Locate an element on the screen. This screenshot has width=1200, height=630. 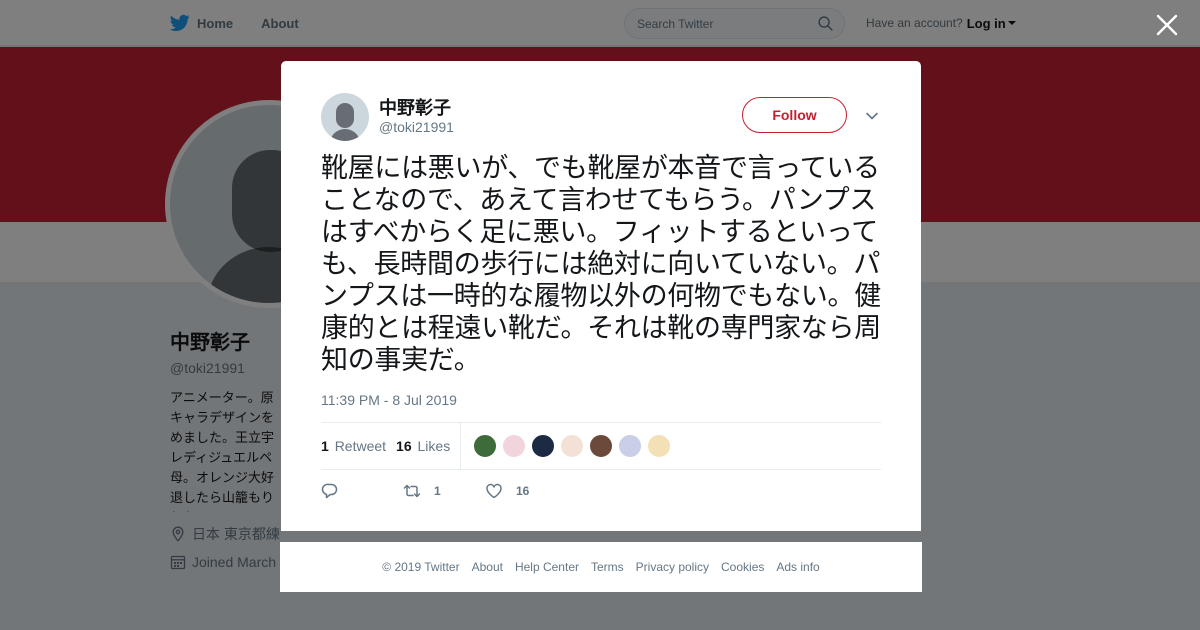
retweet-count: 1 is located at coordinates (325, 446).